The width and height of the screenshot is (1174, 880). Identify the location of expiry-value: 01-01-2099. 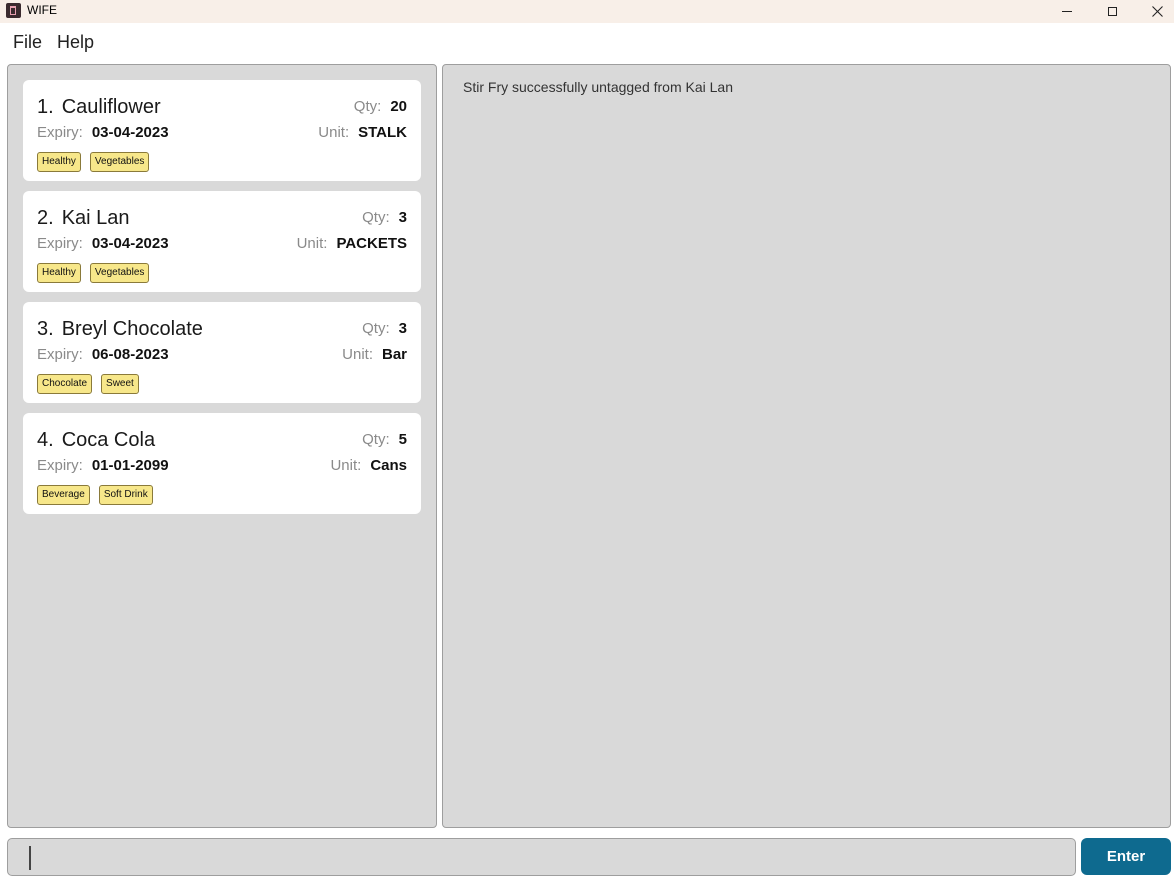
(130, 465).